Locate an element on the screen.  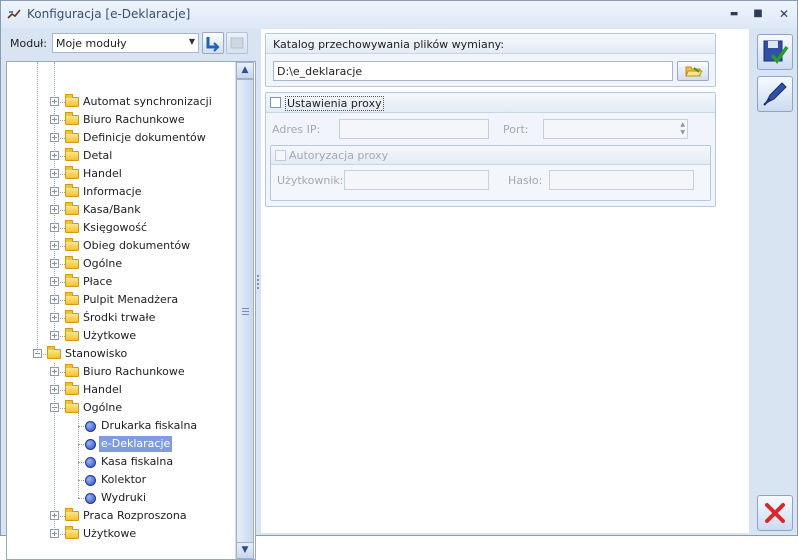
module-combo: Moje moduły ▼ is located at coordinates (125, 43).